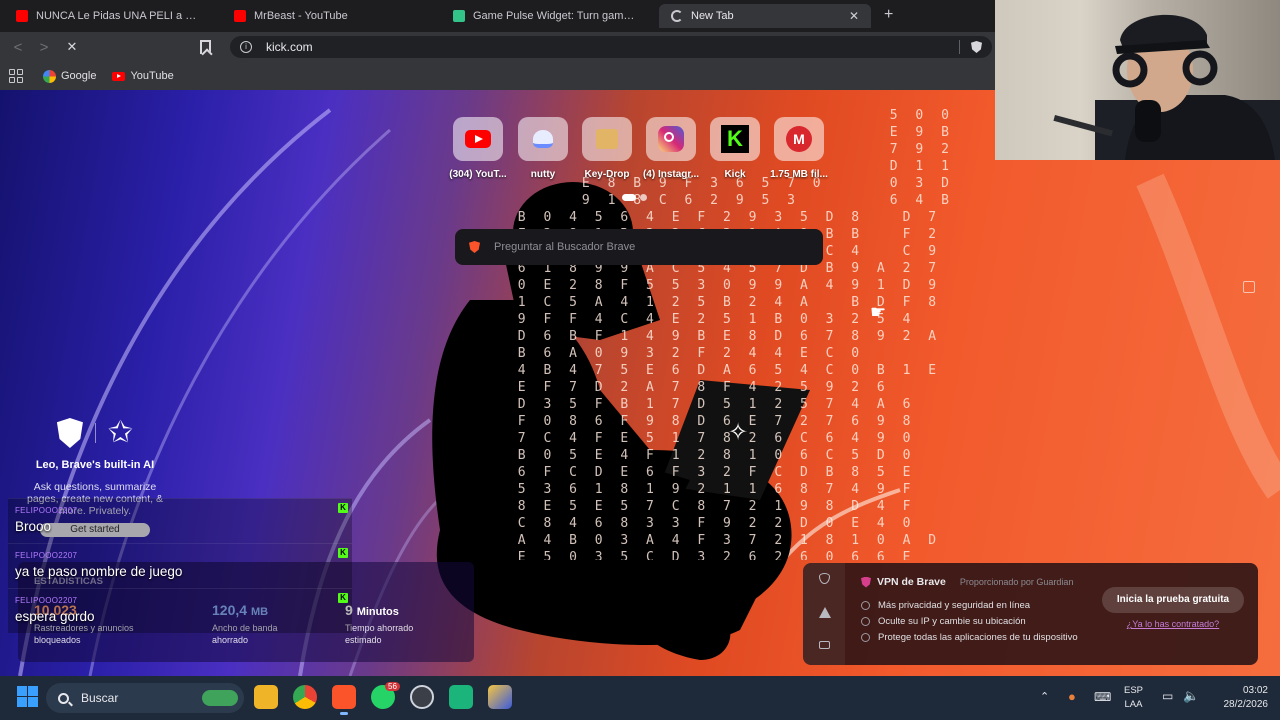 The image size is (1280, 720). What do you see at coordinates (712, 16) in the screenshot?
I see `tab-label: New Tab` at bounding box center [712, 16].